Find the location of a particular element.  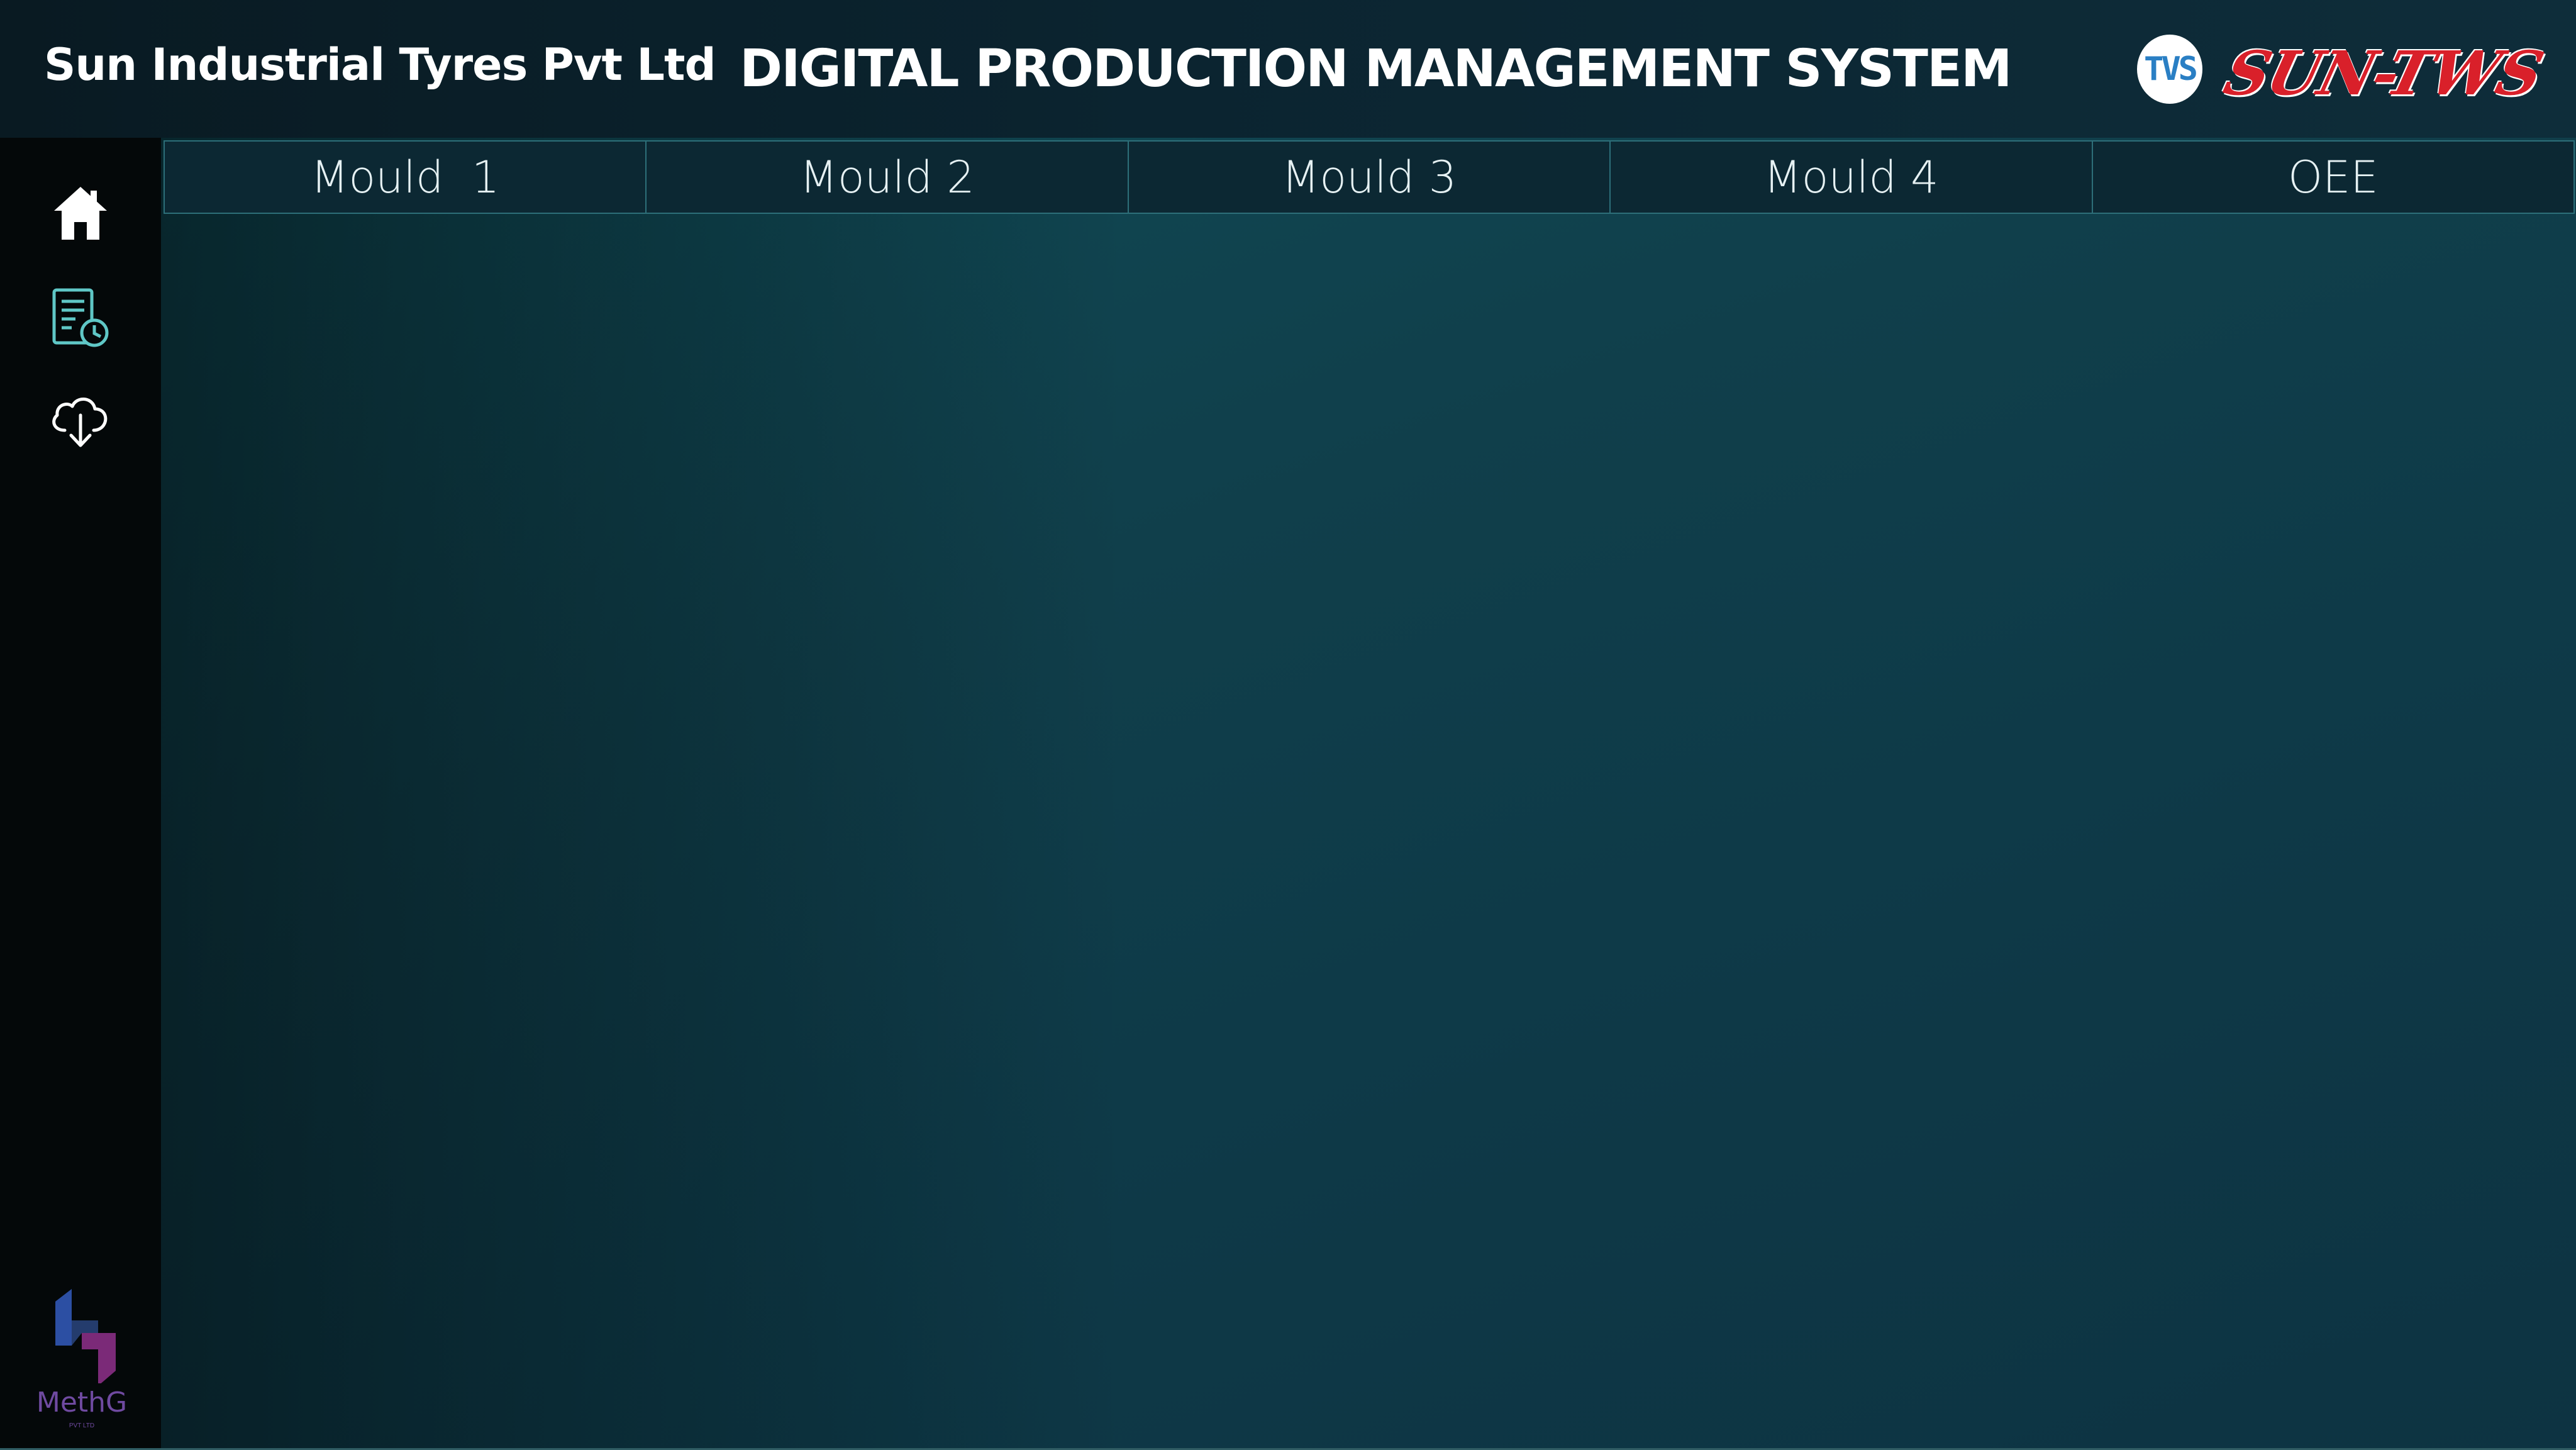

cloud-download-icon is located at coordinates (80, 422).